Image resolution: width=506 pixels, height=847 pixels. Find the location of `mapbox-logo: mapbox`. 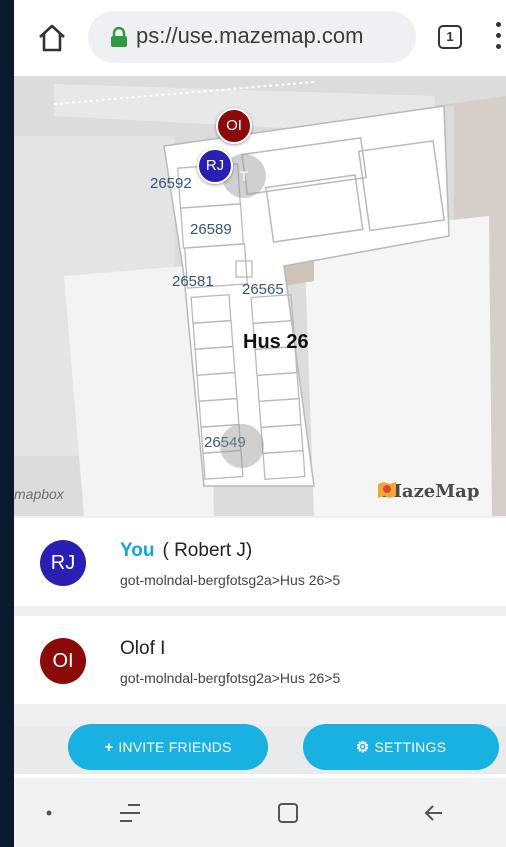

mapbox-logo: mapbox is located at coordinates (39, 494).